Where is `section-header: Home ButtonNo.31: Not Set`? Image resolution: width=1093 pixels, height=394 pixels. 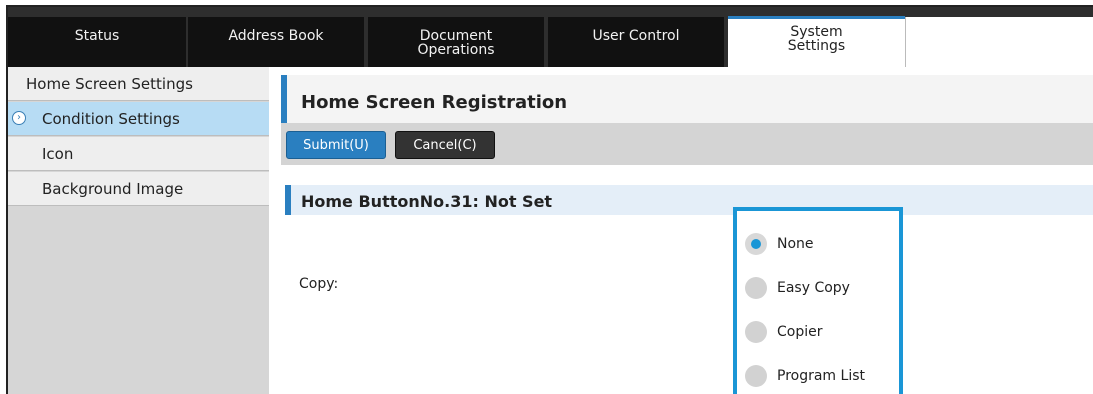
section-header: Home ButtonNo.31: Not Set is located at coordinates (689, 200).